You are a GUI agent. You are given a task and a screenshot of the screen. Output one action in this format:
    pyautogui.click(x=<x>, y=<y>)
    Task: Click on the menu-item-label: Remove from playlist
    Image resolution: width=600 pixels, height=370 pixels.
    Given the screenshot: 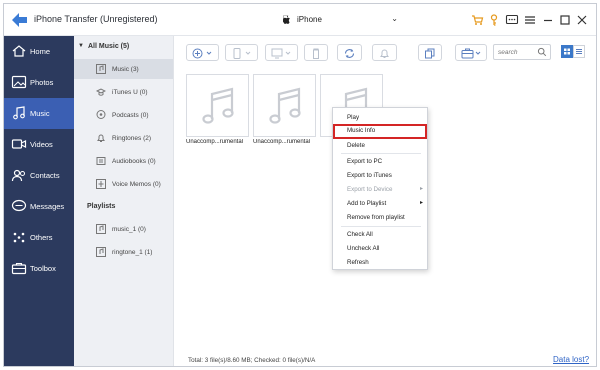 What is the action you would take?
    pyautogui.click(x=376, y=217)
    